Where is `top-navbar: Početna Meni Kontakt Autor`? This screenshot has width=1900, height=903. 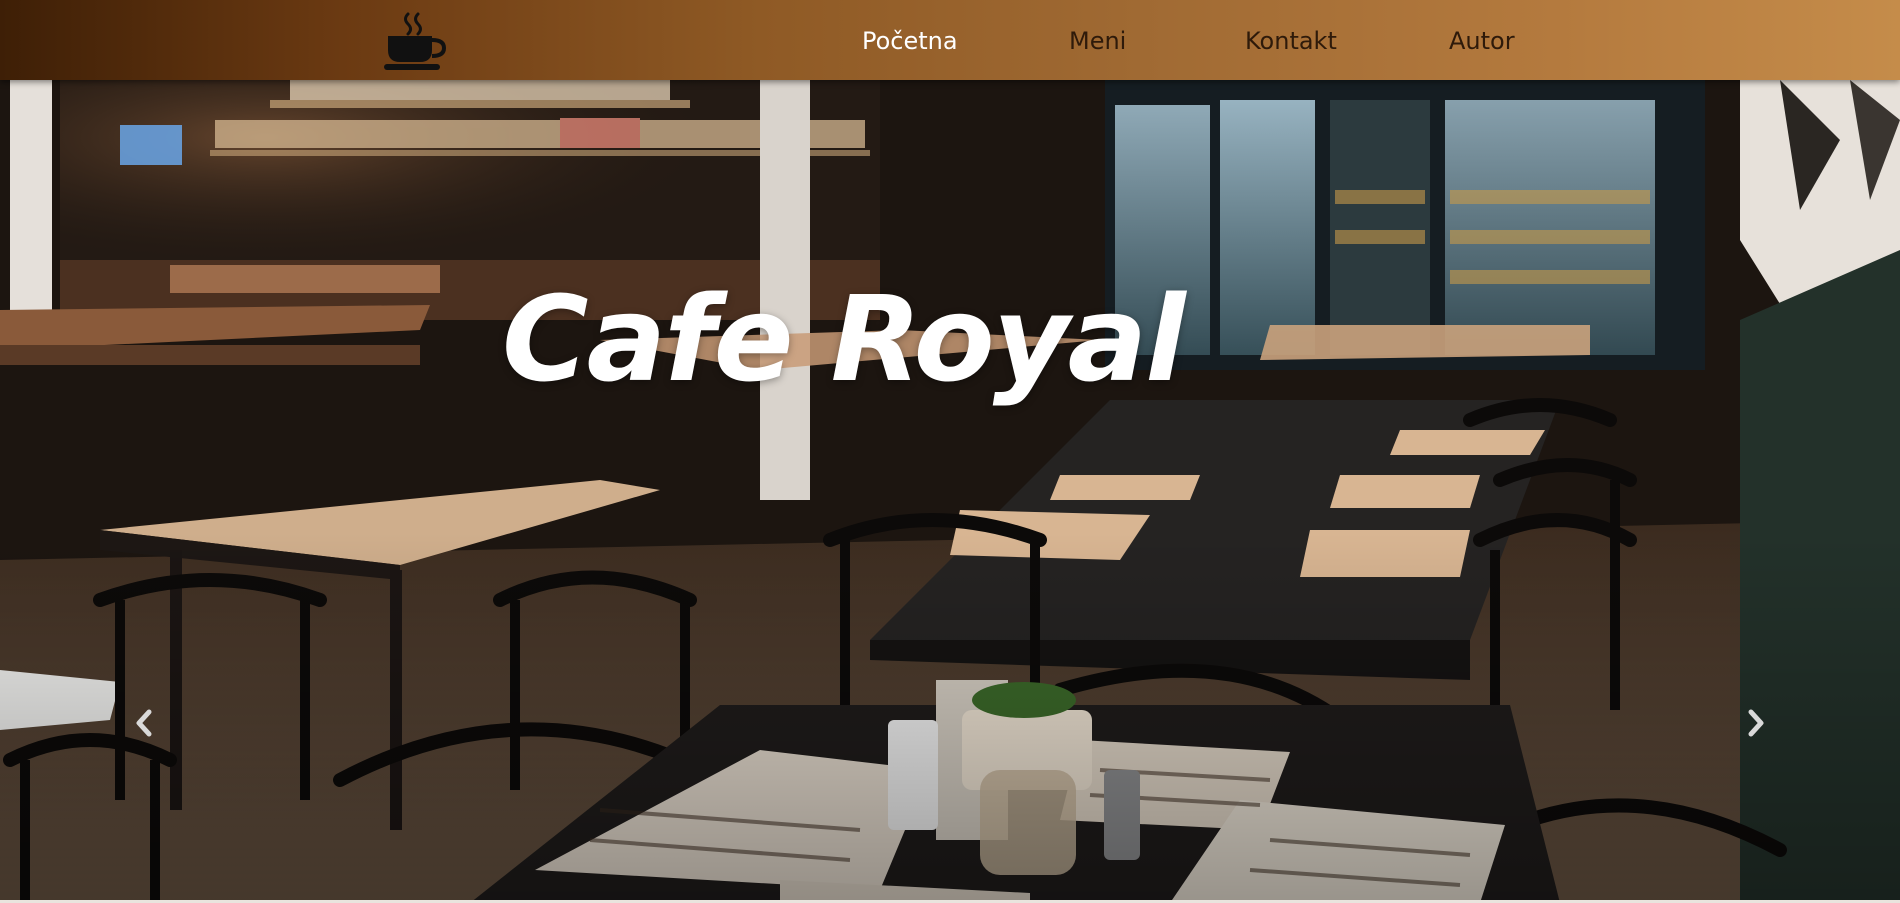 top-navbar: Početna Meni Kontakt Autor is located at coordinates (950, 40).